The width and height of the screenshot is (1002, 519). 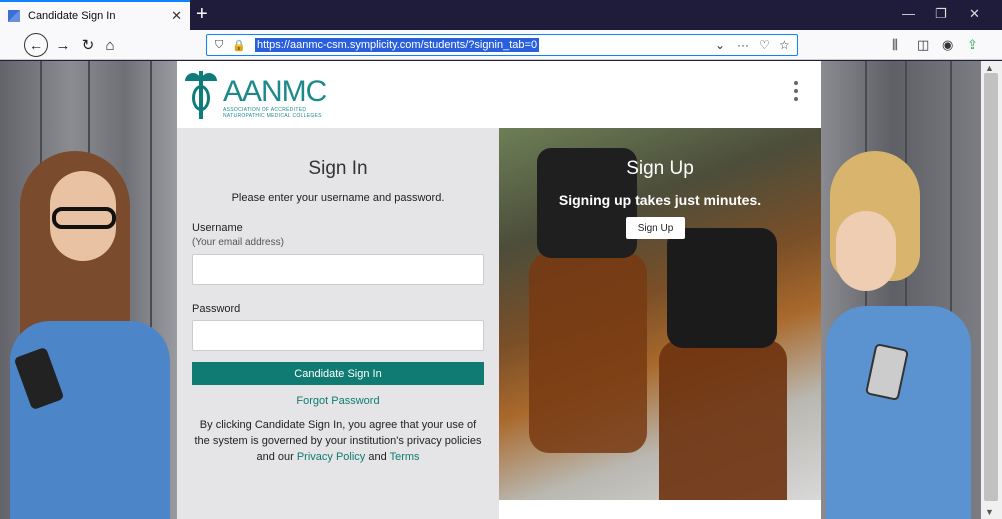 What do you see at coordinates (895, 45) in the screenshot?
I see `library-icon: ⫼` at bounding box center [895, 45].